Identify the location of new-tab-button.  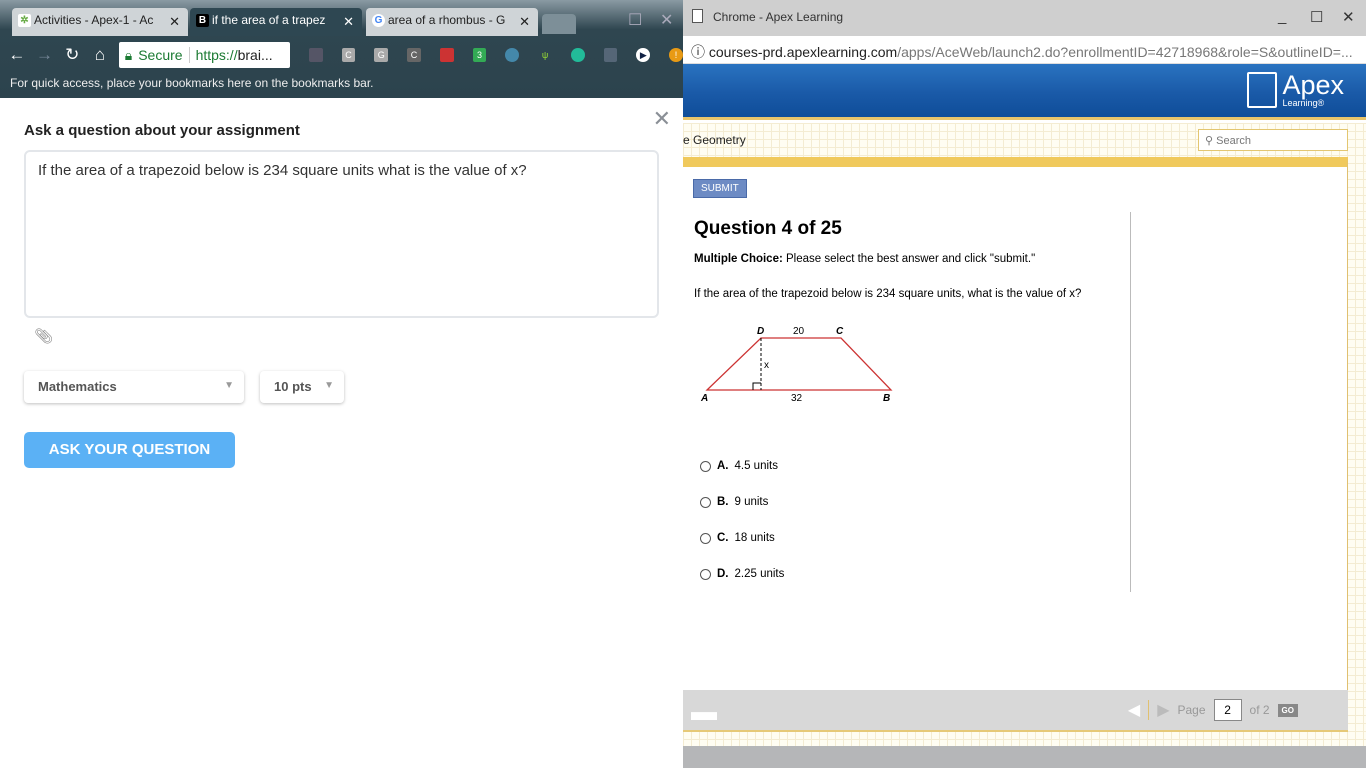
(559, 24).